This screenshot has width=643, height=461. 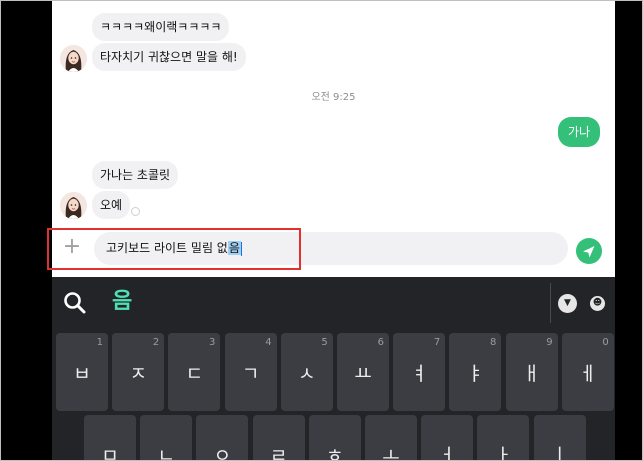 I want to click on read-status-icon, so click(x=135, y=211).